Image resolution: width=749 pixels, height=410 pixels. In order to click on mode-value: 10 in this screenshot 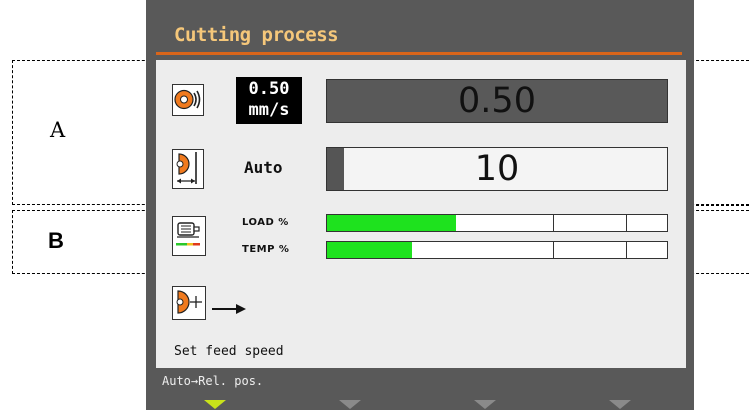, I will do `click(497, 169)`.